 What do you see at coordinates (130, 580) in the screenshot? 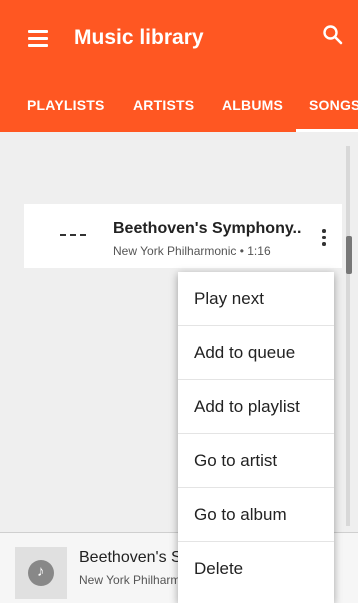
I see `now-playing-subtitle: New York Philharm` at bounding box center [130, 580].